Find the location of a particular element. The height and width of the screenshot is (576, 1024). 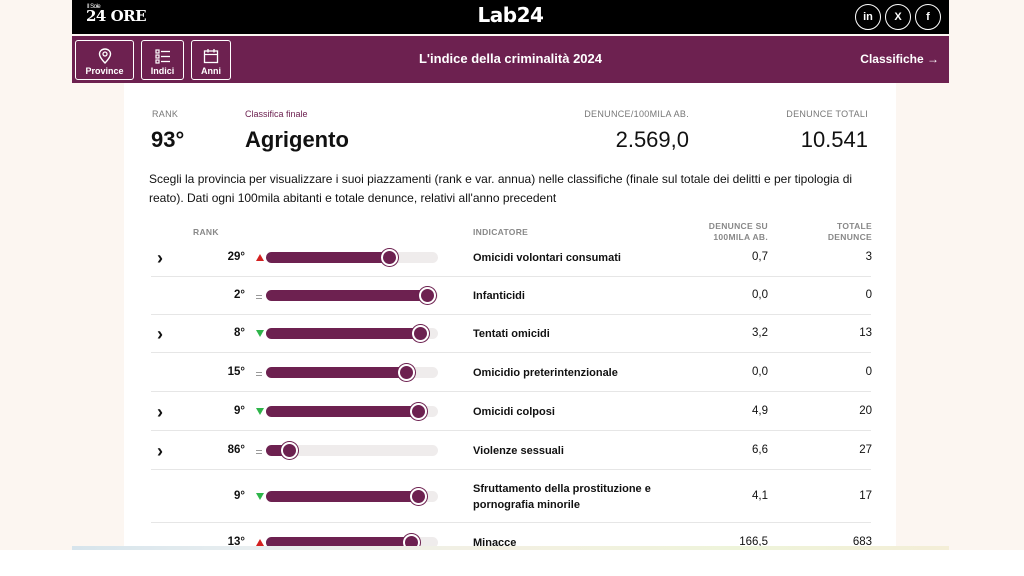

x-icon: X is located at coordinates (898, 17).